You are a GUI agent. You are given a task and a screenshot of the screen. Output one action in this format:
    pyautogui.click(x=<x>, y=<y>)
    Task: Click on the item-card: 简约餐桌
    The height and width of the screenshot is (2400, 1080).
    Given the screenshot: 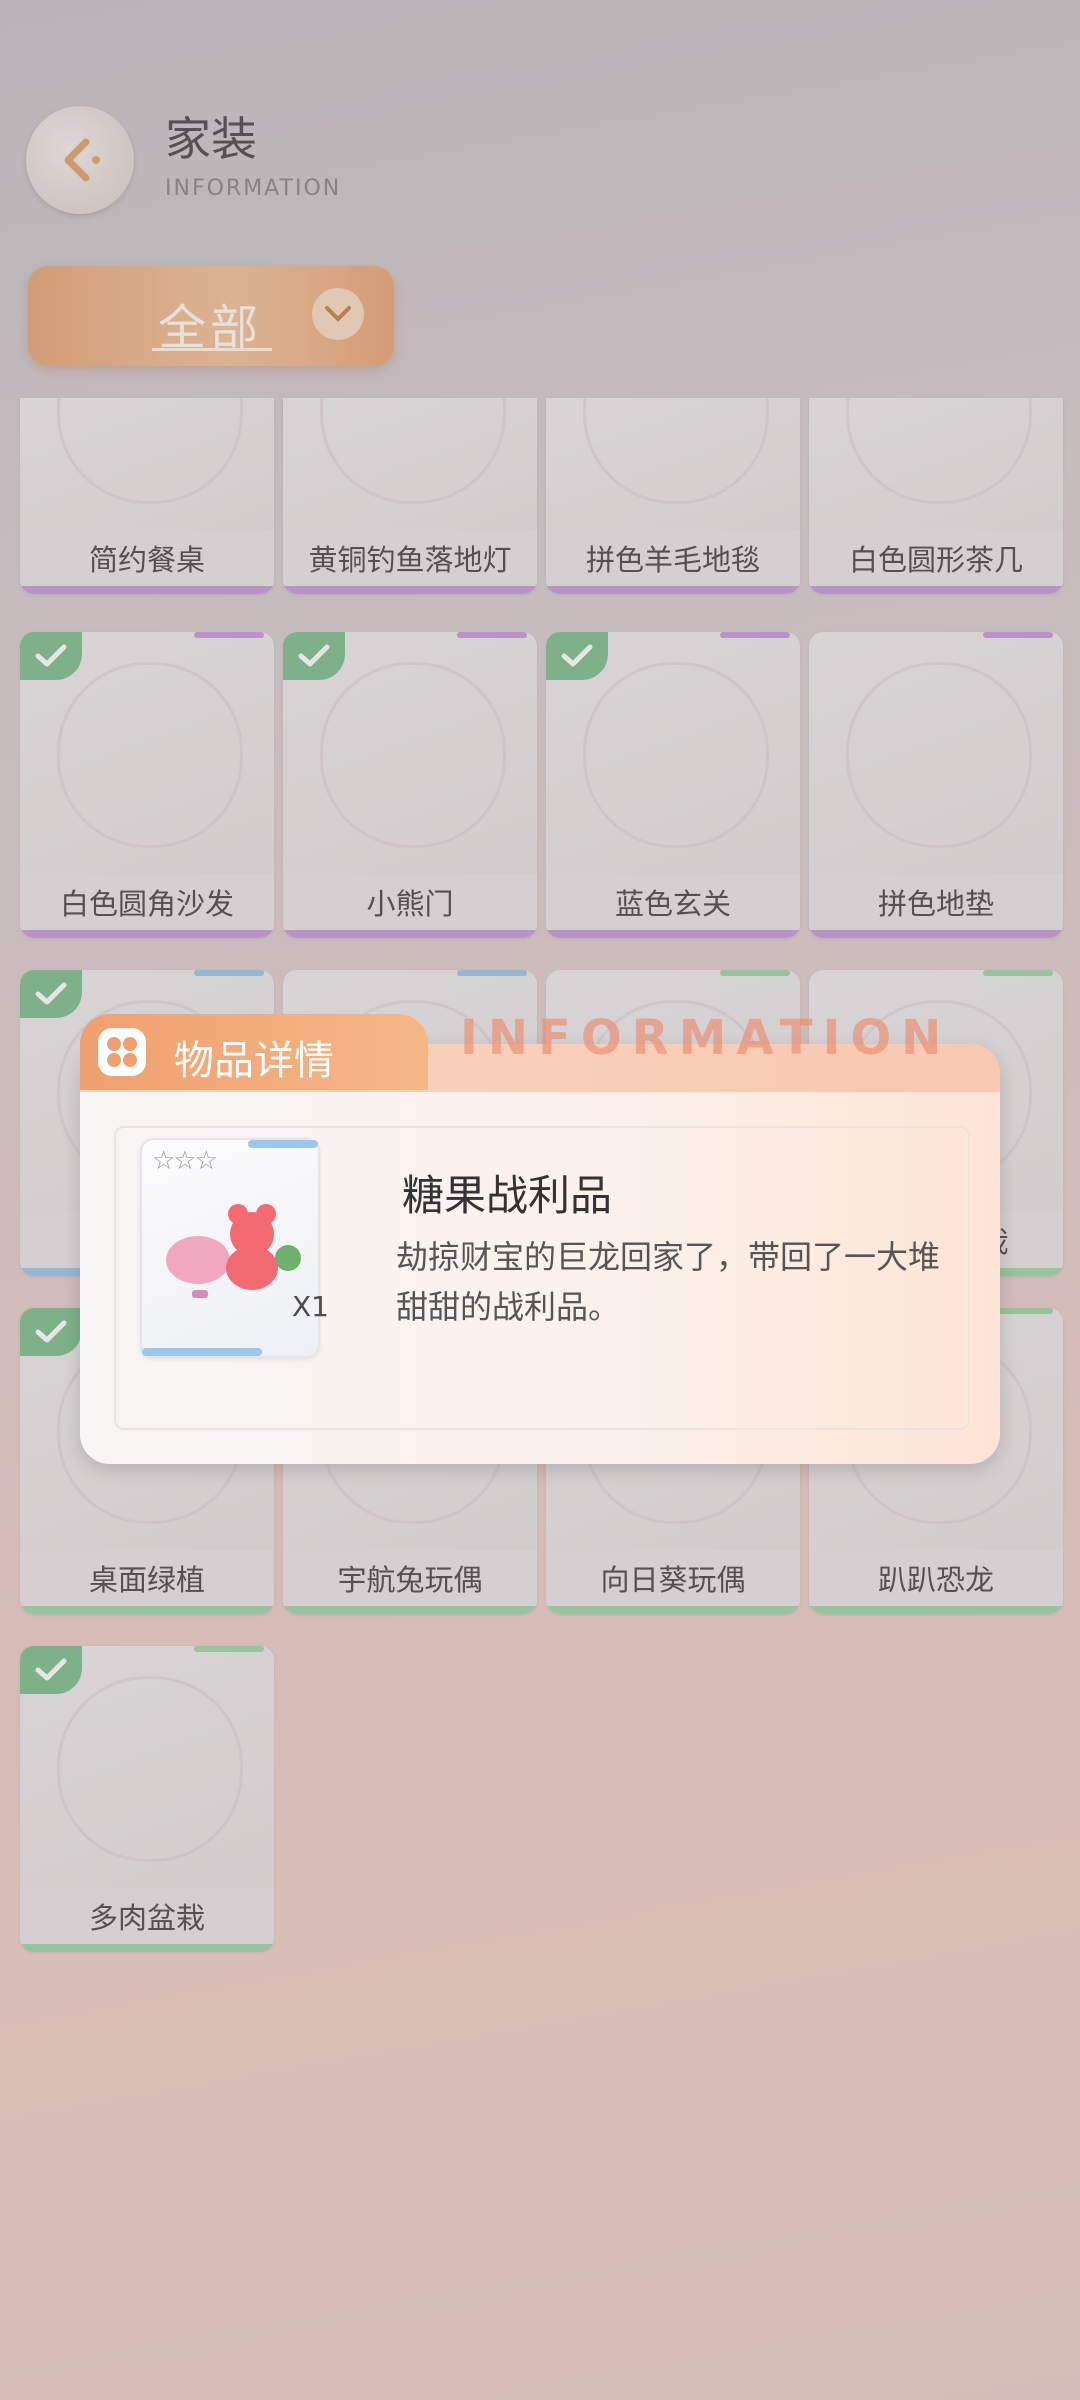 What is the action you would take?
    pyautogui.click(x=147, y=496)
    